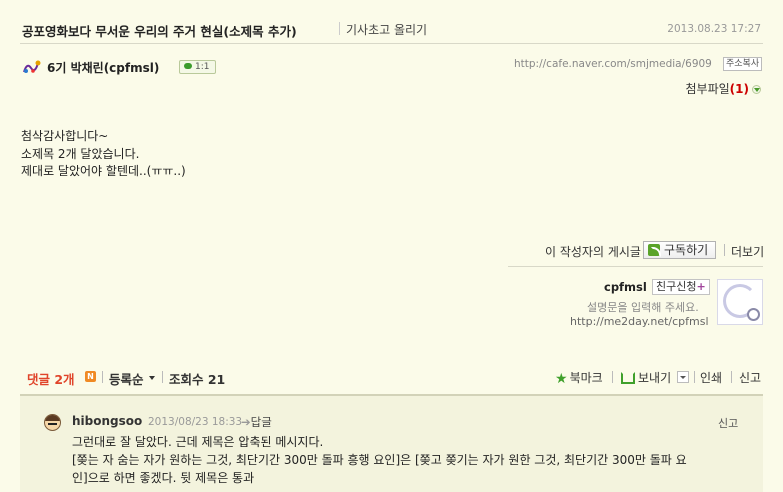 This screenshot has width=783, height=492. I want to click on chat-button-label: 1:1, so click(202, 67).